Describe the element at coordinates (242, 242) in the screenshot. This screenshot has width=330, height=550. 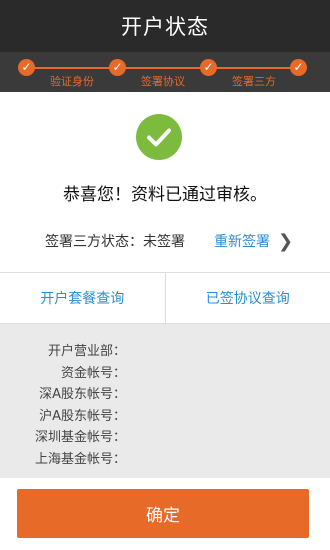
I see `resign-label: 重新签署` at that location.